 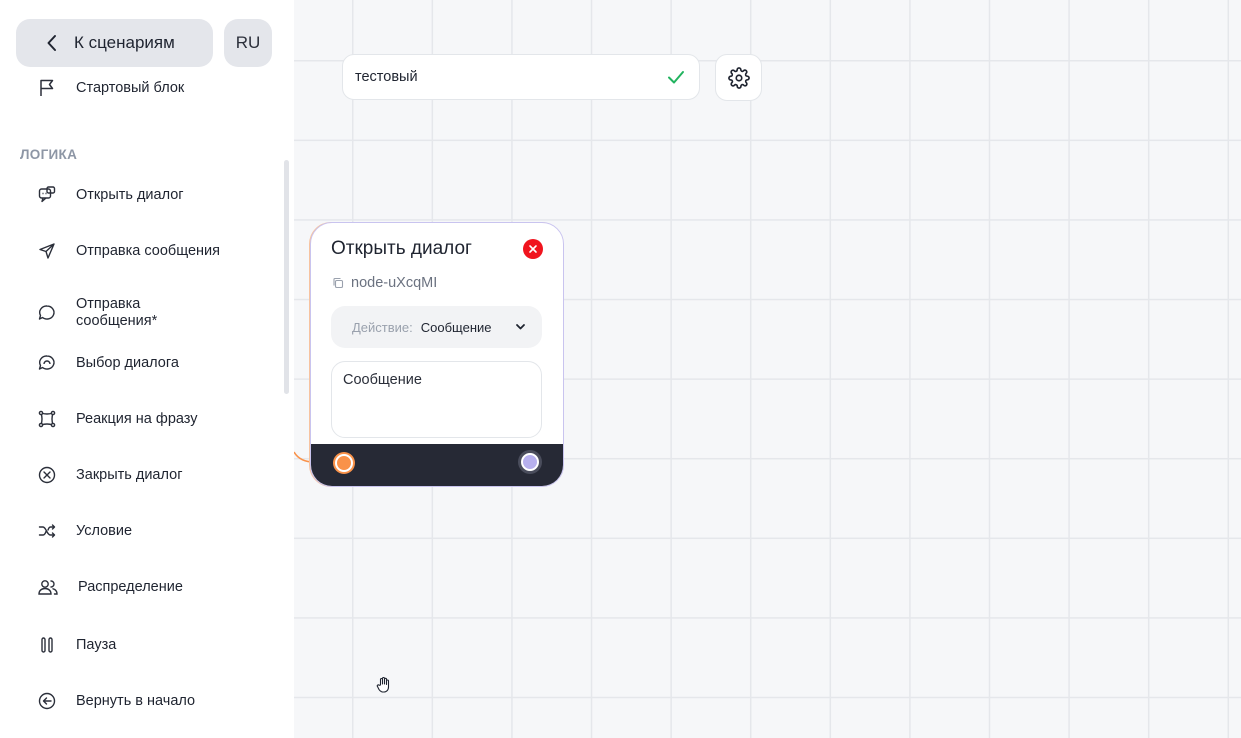 What do you see at coordinates (520, 326) in the screenshot?
I see `chevron-down-icon` at bounding box center [520, 326].